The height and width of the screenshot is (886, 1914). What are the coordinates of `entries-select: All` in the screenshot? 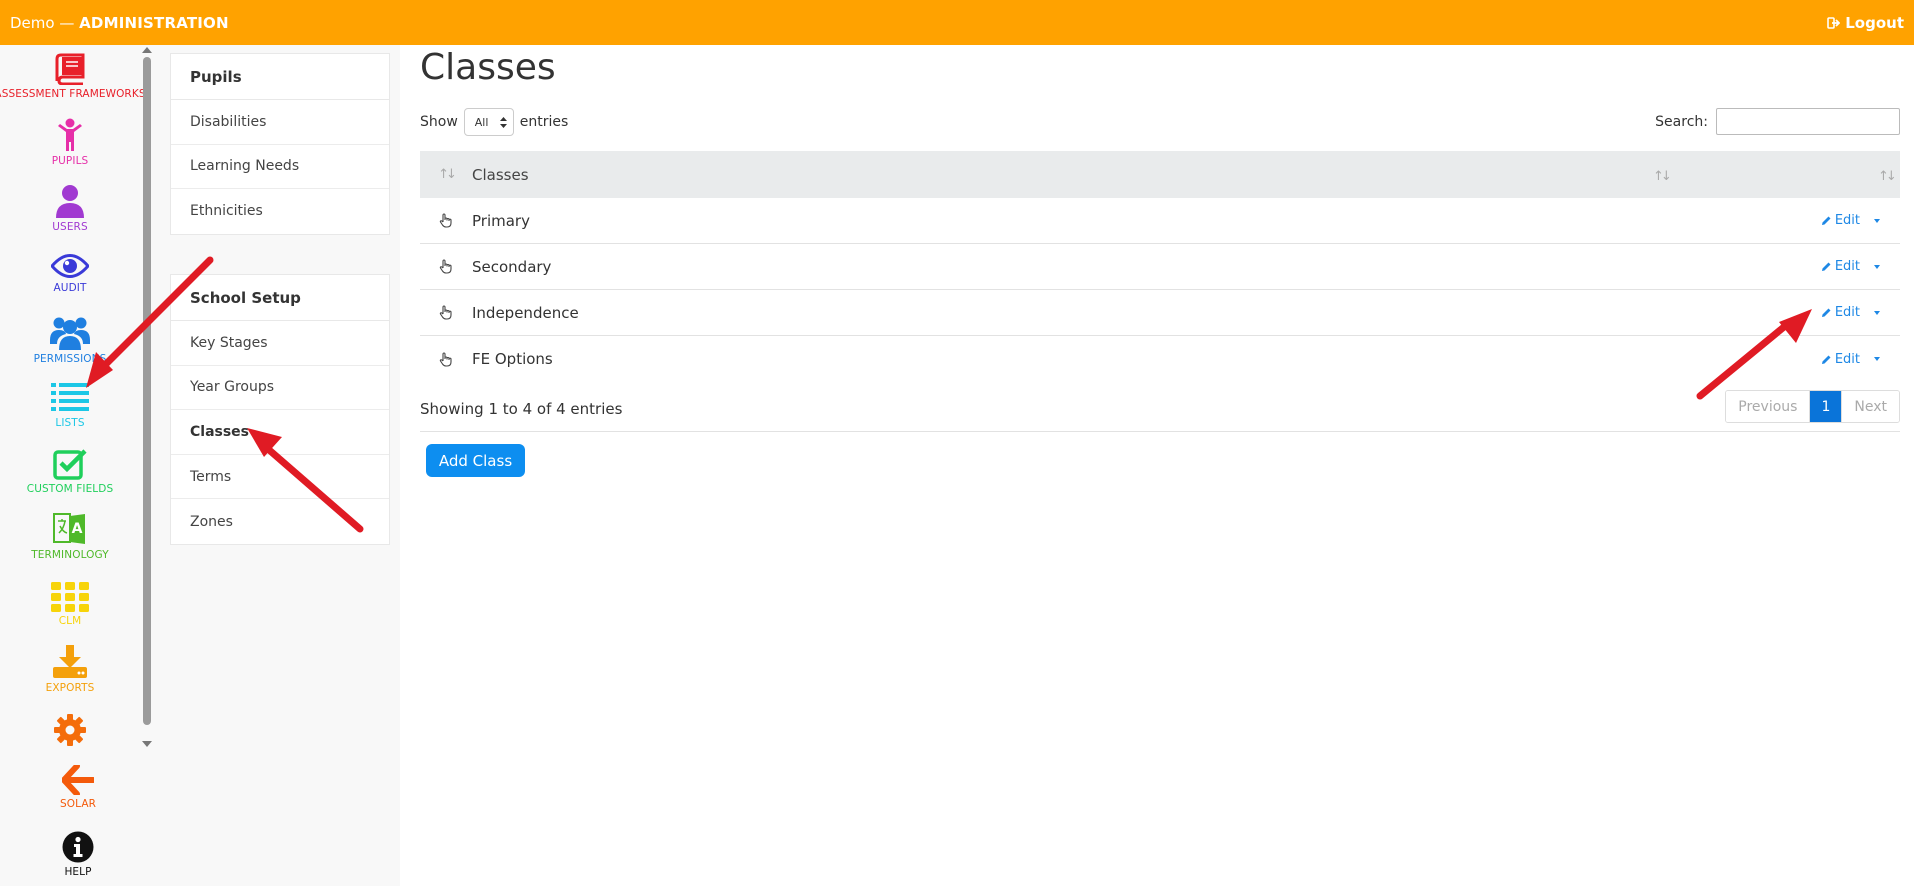 It's located at (488, 122).